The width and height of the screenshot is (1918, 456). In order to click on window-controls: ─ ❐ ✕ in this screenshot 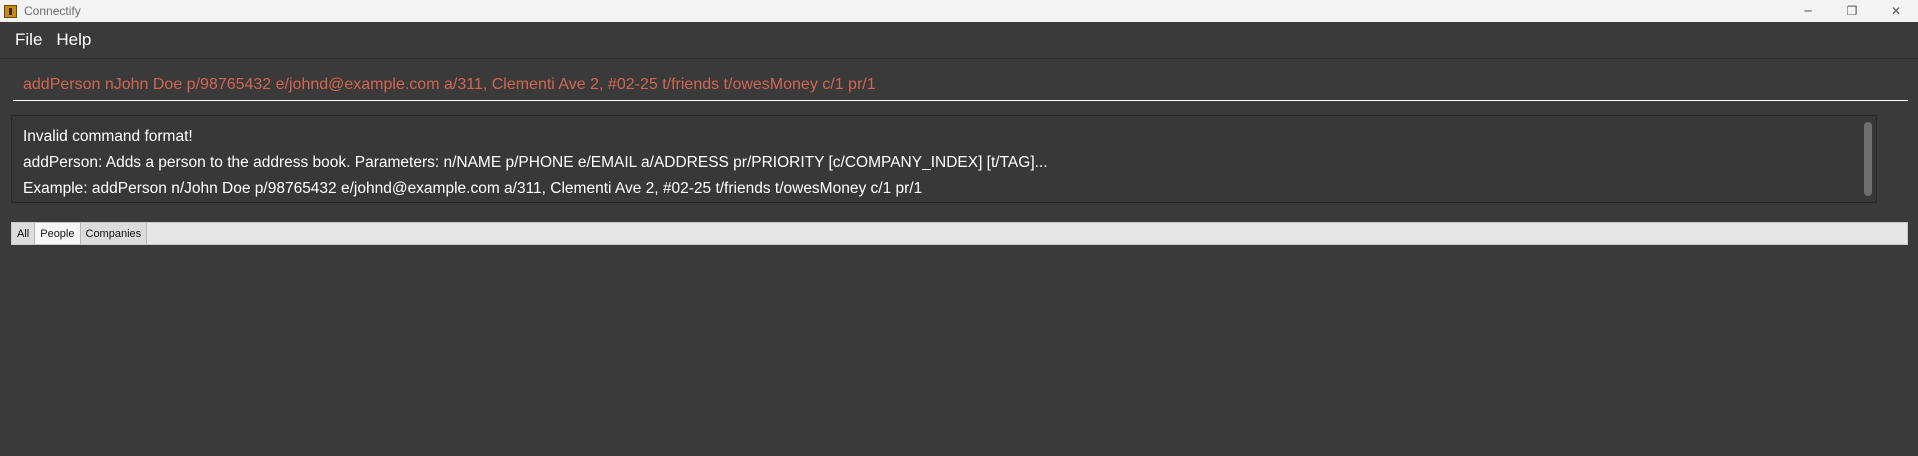, I will do `click(1852, 11)`.